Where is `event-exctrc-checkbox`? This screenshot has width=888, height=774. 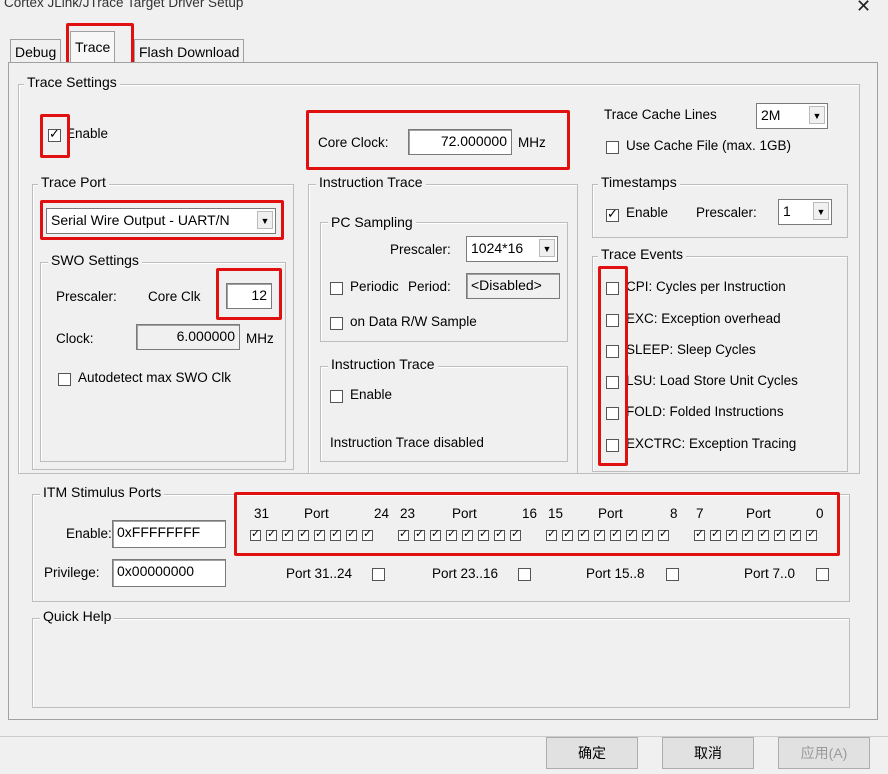
event-exctrc-checkbox is located at coordinates (612, 445).